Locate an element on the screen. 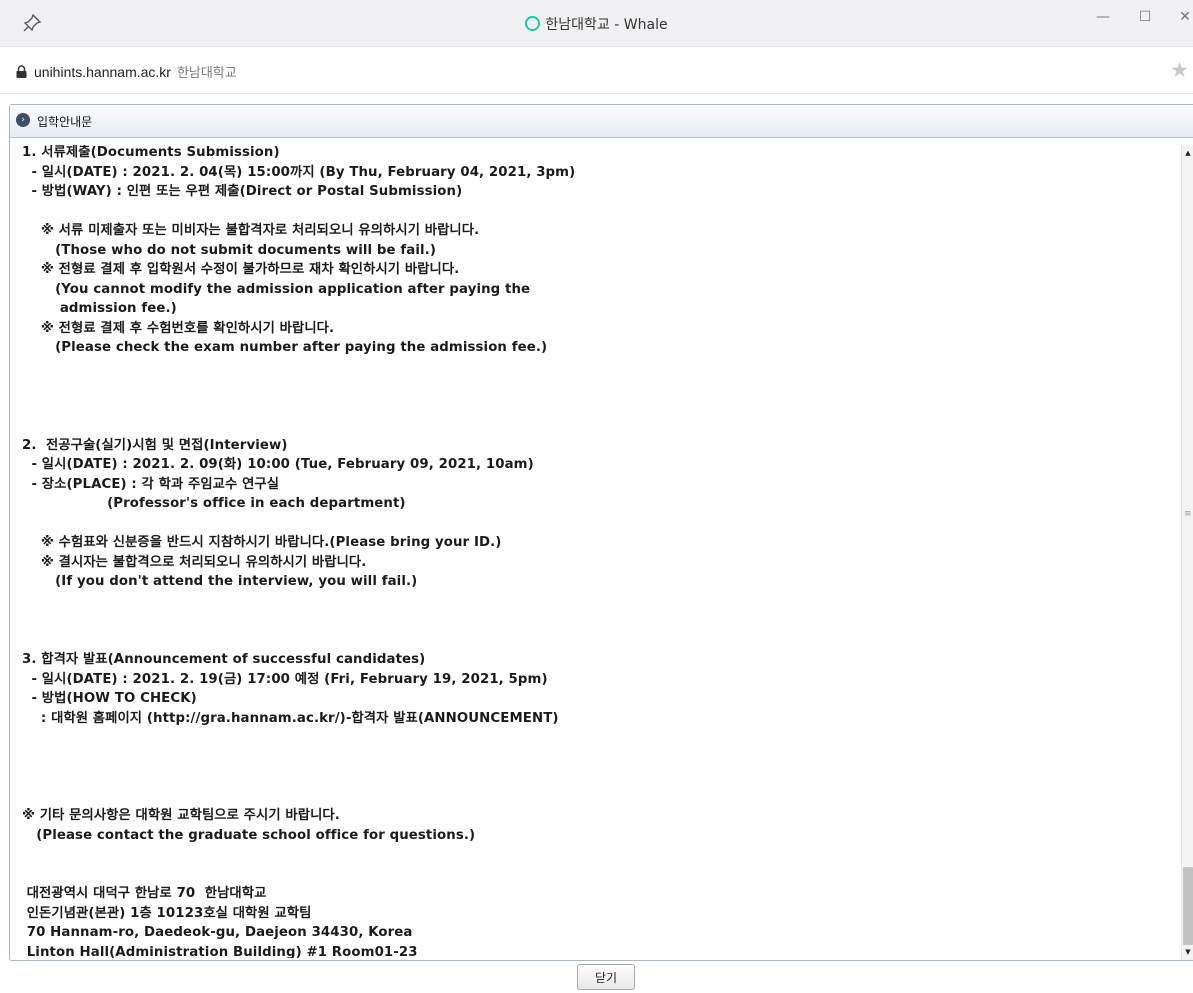  window-title: 한남대학교 - Whale is located at coordinates (596, 24).